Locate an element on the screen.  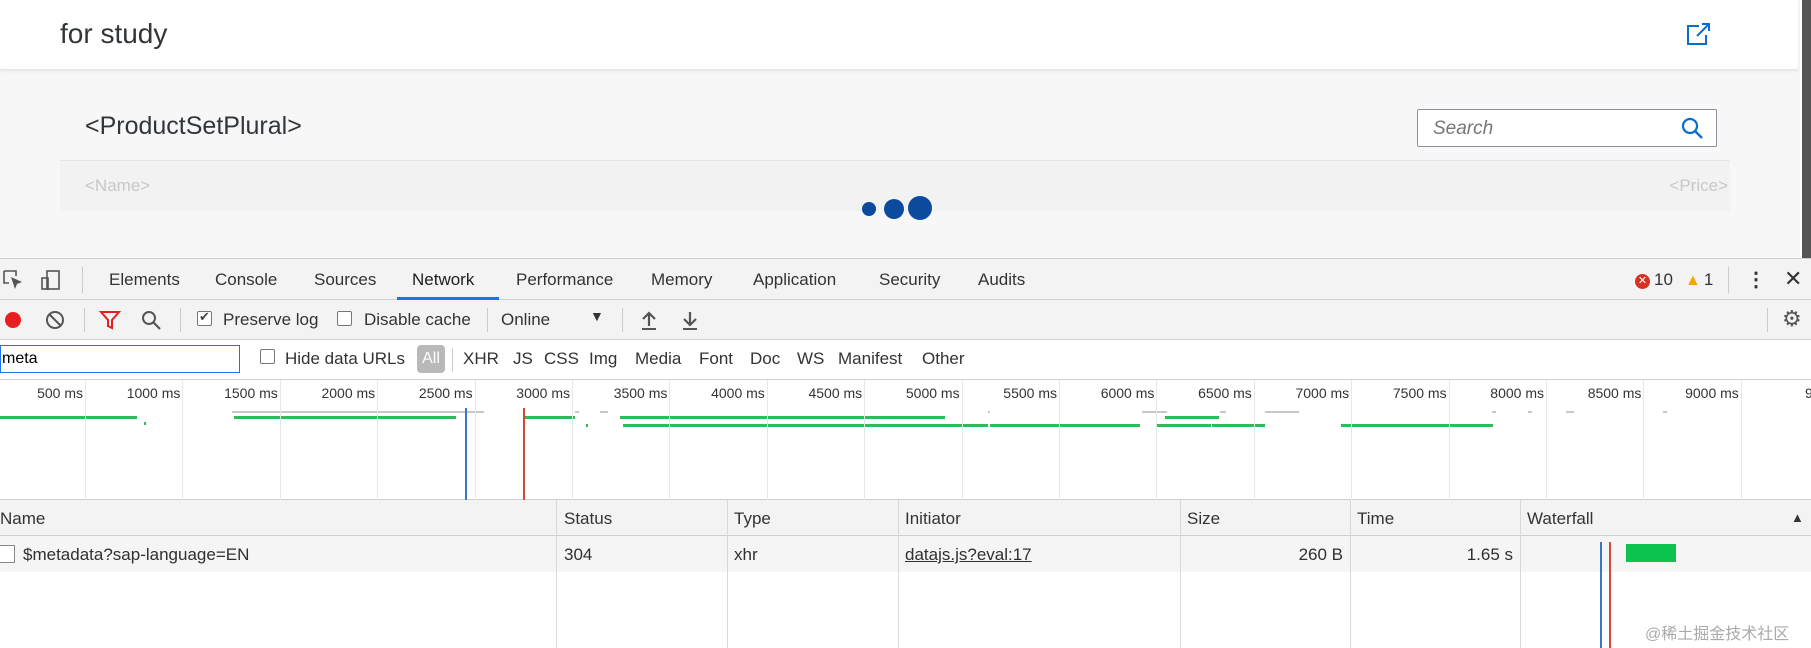
timeline-tick-label: 8500 ms is located at coordinates (1614, 393).